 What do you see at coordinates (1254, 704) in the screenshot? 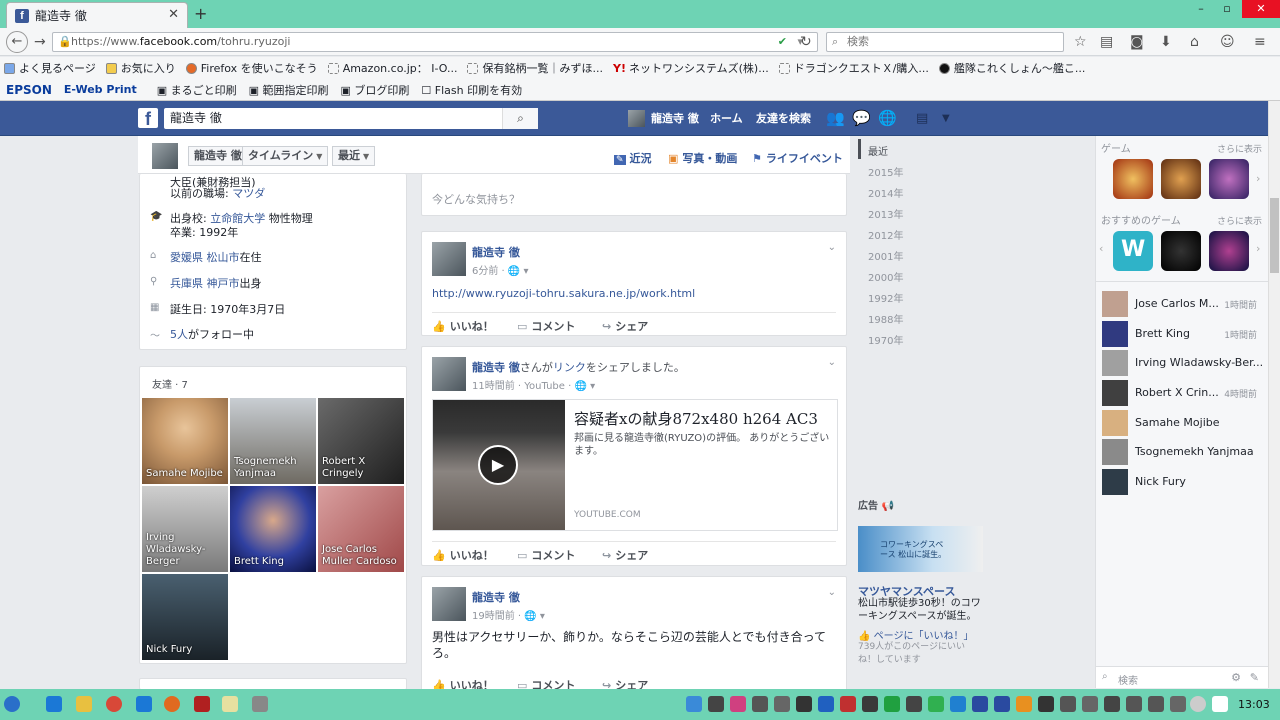
I see `clock: 13:03` at bounding box center [1254, 704].